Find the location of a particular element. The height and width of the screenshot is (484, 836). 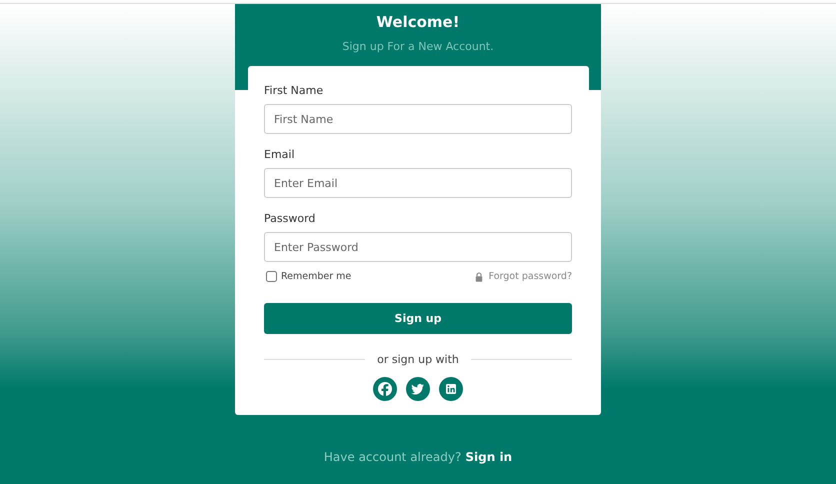

linkedin-button is located at coordinates (451, 389).